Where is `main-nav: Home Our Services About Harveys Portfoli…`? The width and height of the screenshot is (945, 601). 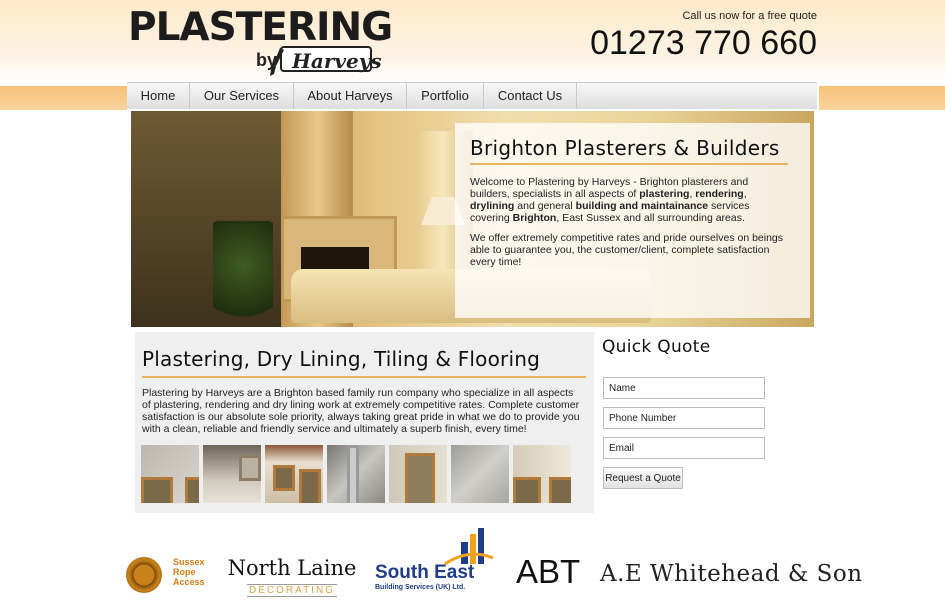
main-nav: Home Our Services About Harveys Portfoli… is located at coordinates (472, 95).